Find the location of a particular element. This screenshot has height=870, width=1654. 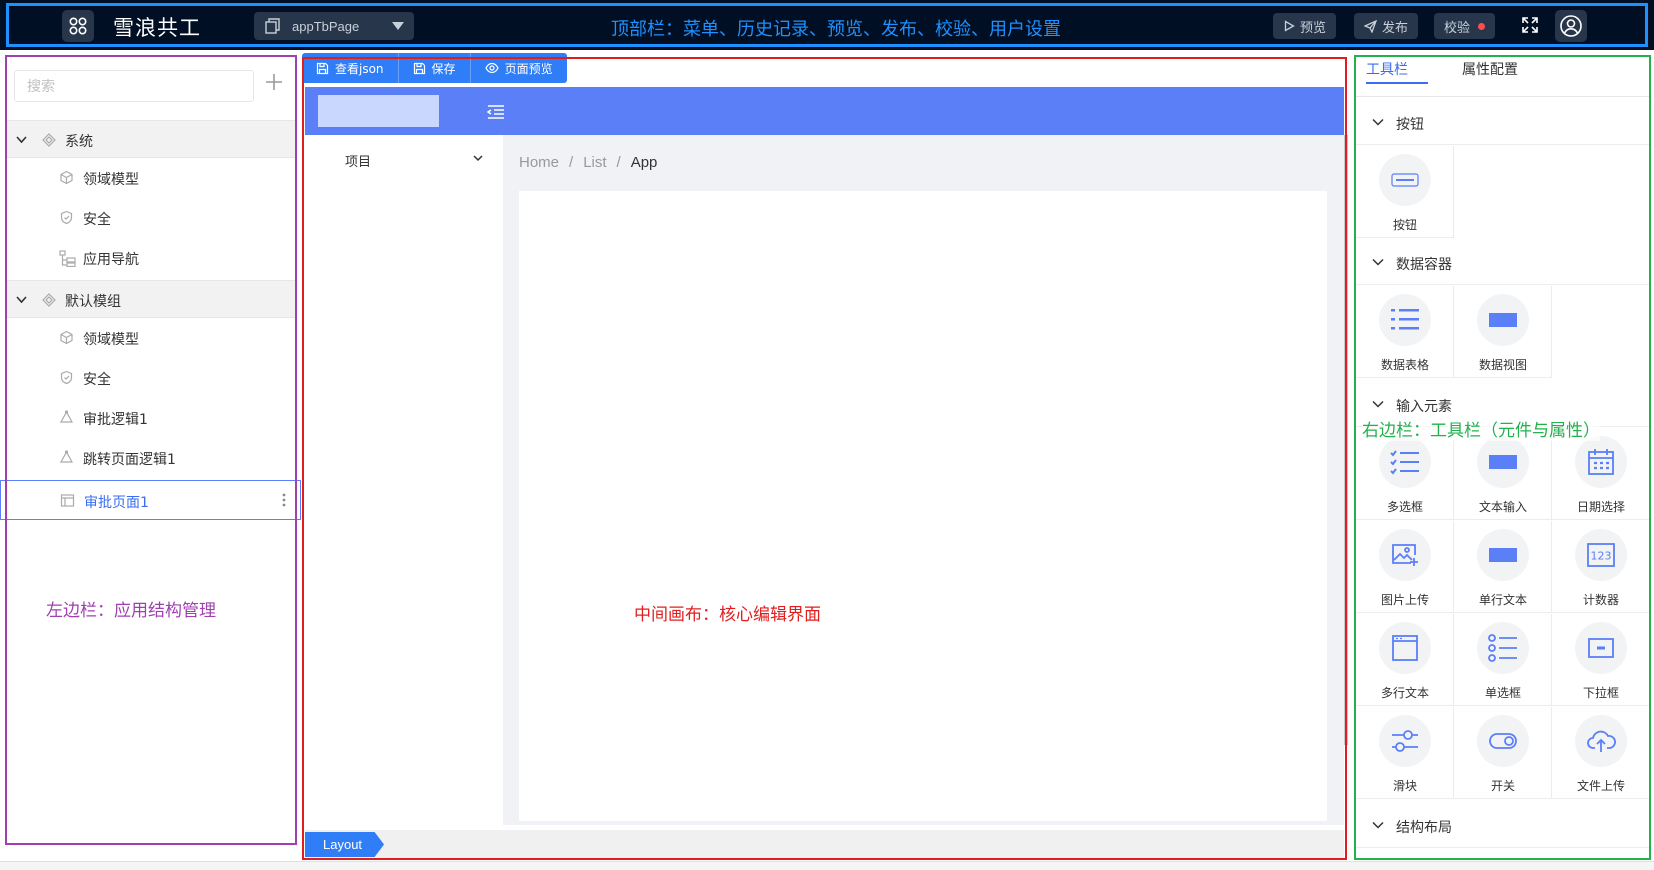

component-switch: 开关 is located at coordinates (1503, 753).